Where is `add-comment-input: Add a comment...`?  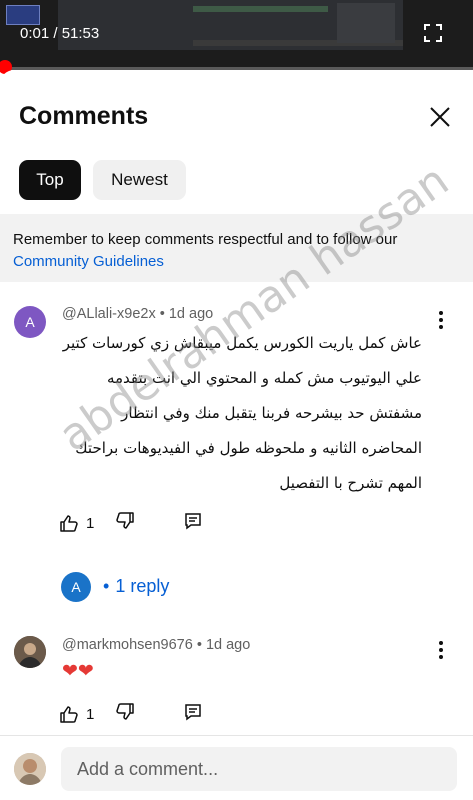
add-comment-input: Add a comment... is located at coordinates (259, 769).